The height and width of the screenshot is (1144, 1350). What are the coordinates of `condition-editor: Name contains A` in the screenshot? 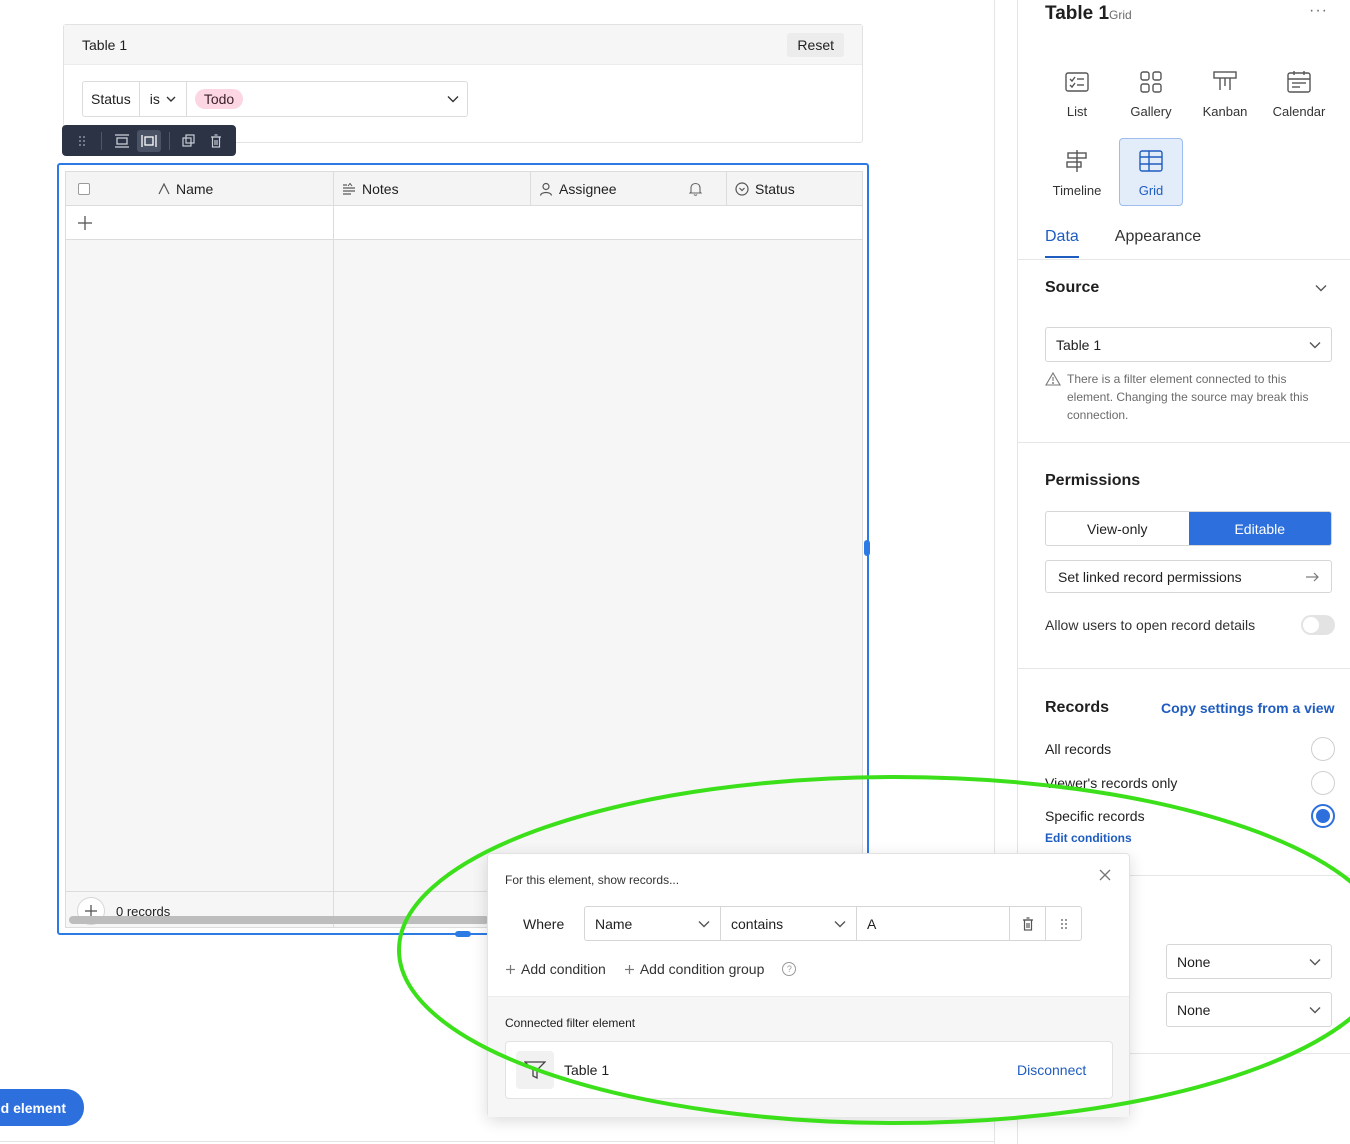 It's located at (833, 923).